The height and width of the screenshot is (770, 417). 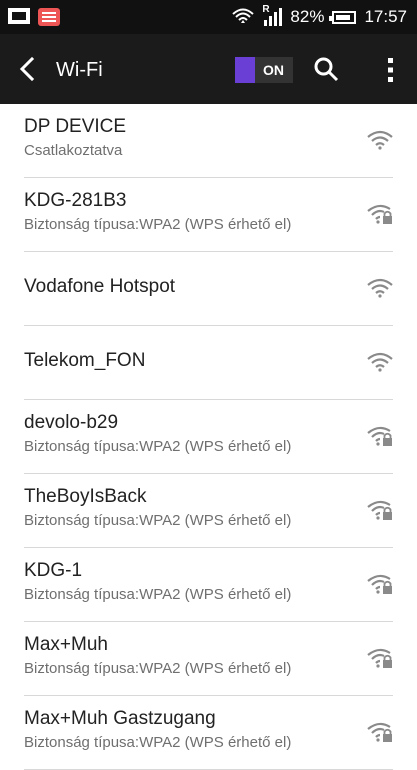 I want to click on signal-icon: R, so click(x=272, y=15).